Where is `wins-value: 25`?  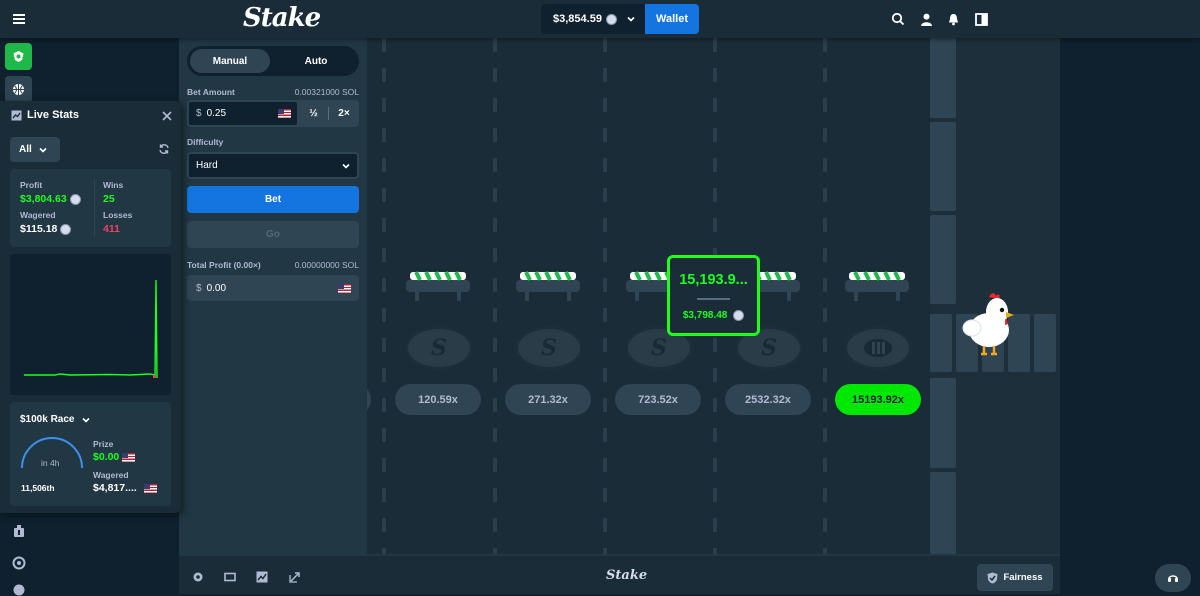 wins-value: 25 is located at coordinates (109, 199).